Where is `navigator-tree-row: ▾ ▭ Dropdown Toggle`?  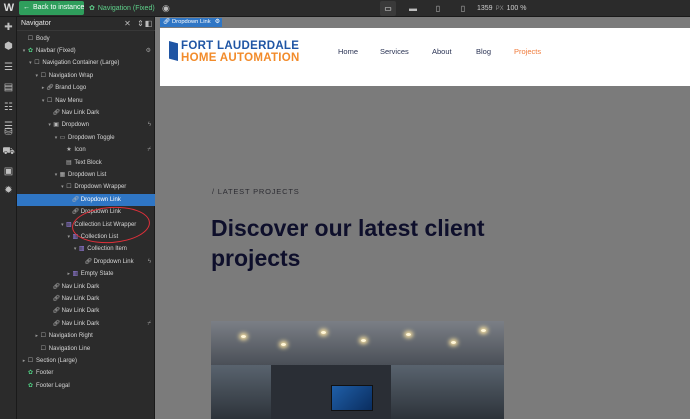
navigator-tree-row: ▾ ▭ Dropdown Toggle is located at coordinates (86, 138).